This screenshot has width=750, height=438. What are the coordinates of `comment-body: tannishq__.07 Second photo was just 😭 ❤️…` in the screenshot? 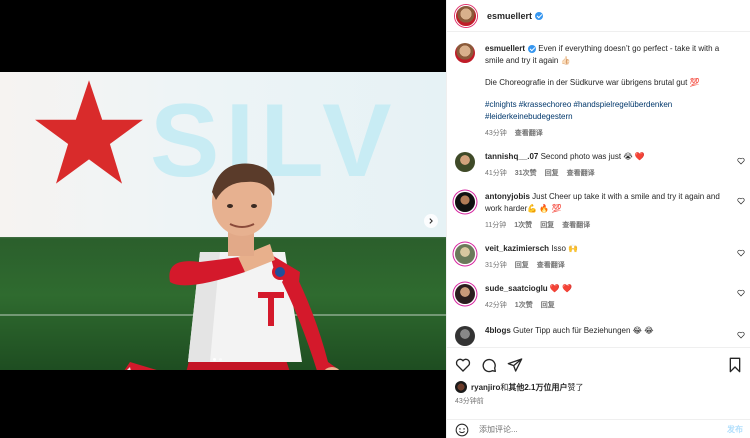 It's located at (605, 165).